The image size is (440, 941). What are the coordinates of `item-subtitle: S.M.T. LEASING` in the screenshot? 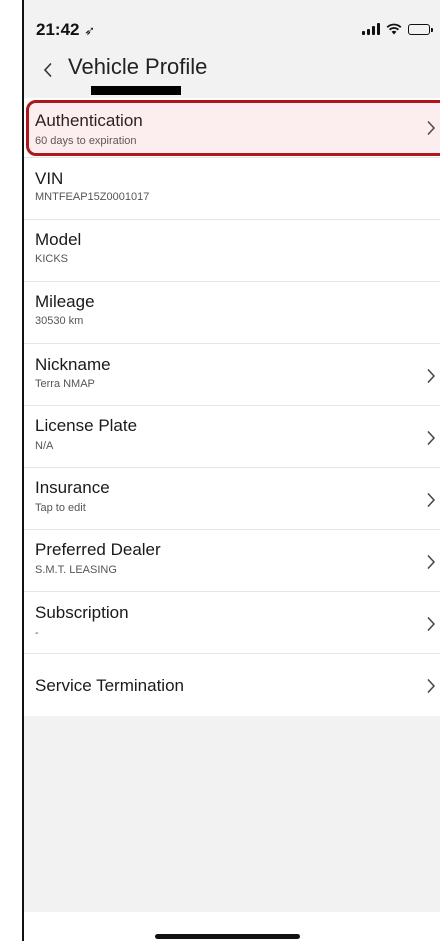 It's located at (76, 570).